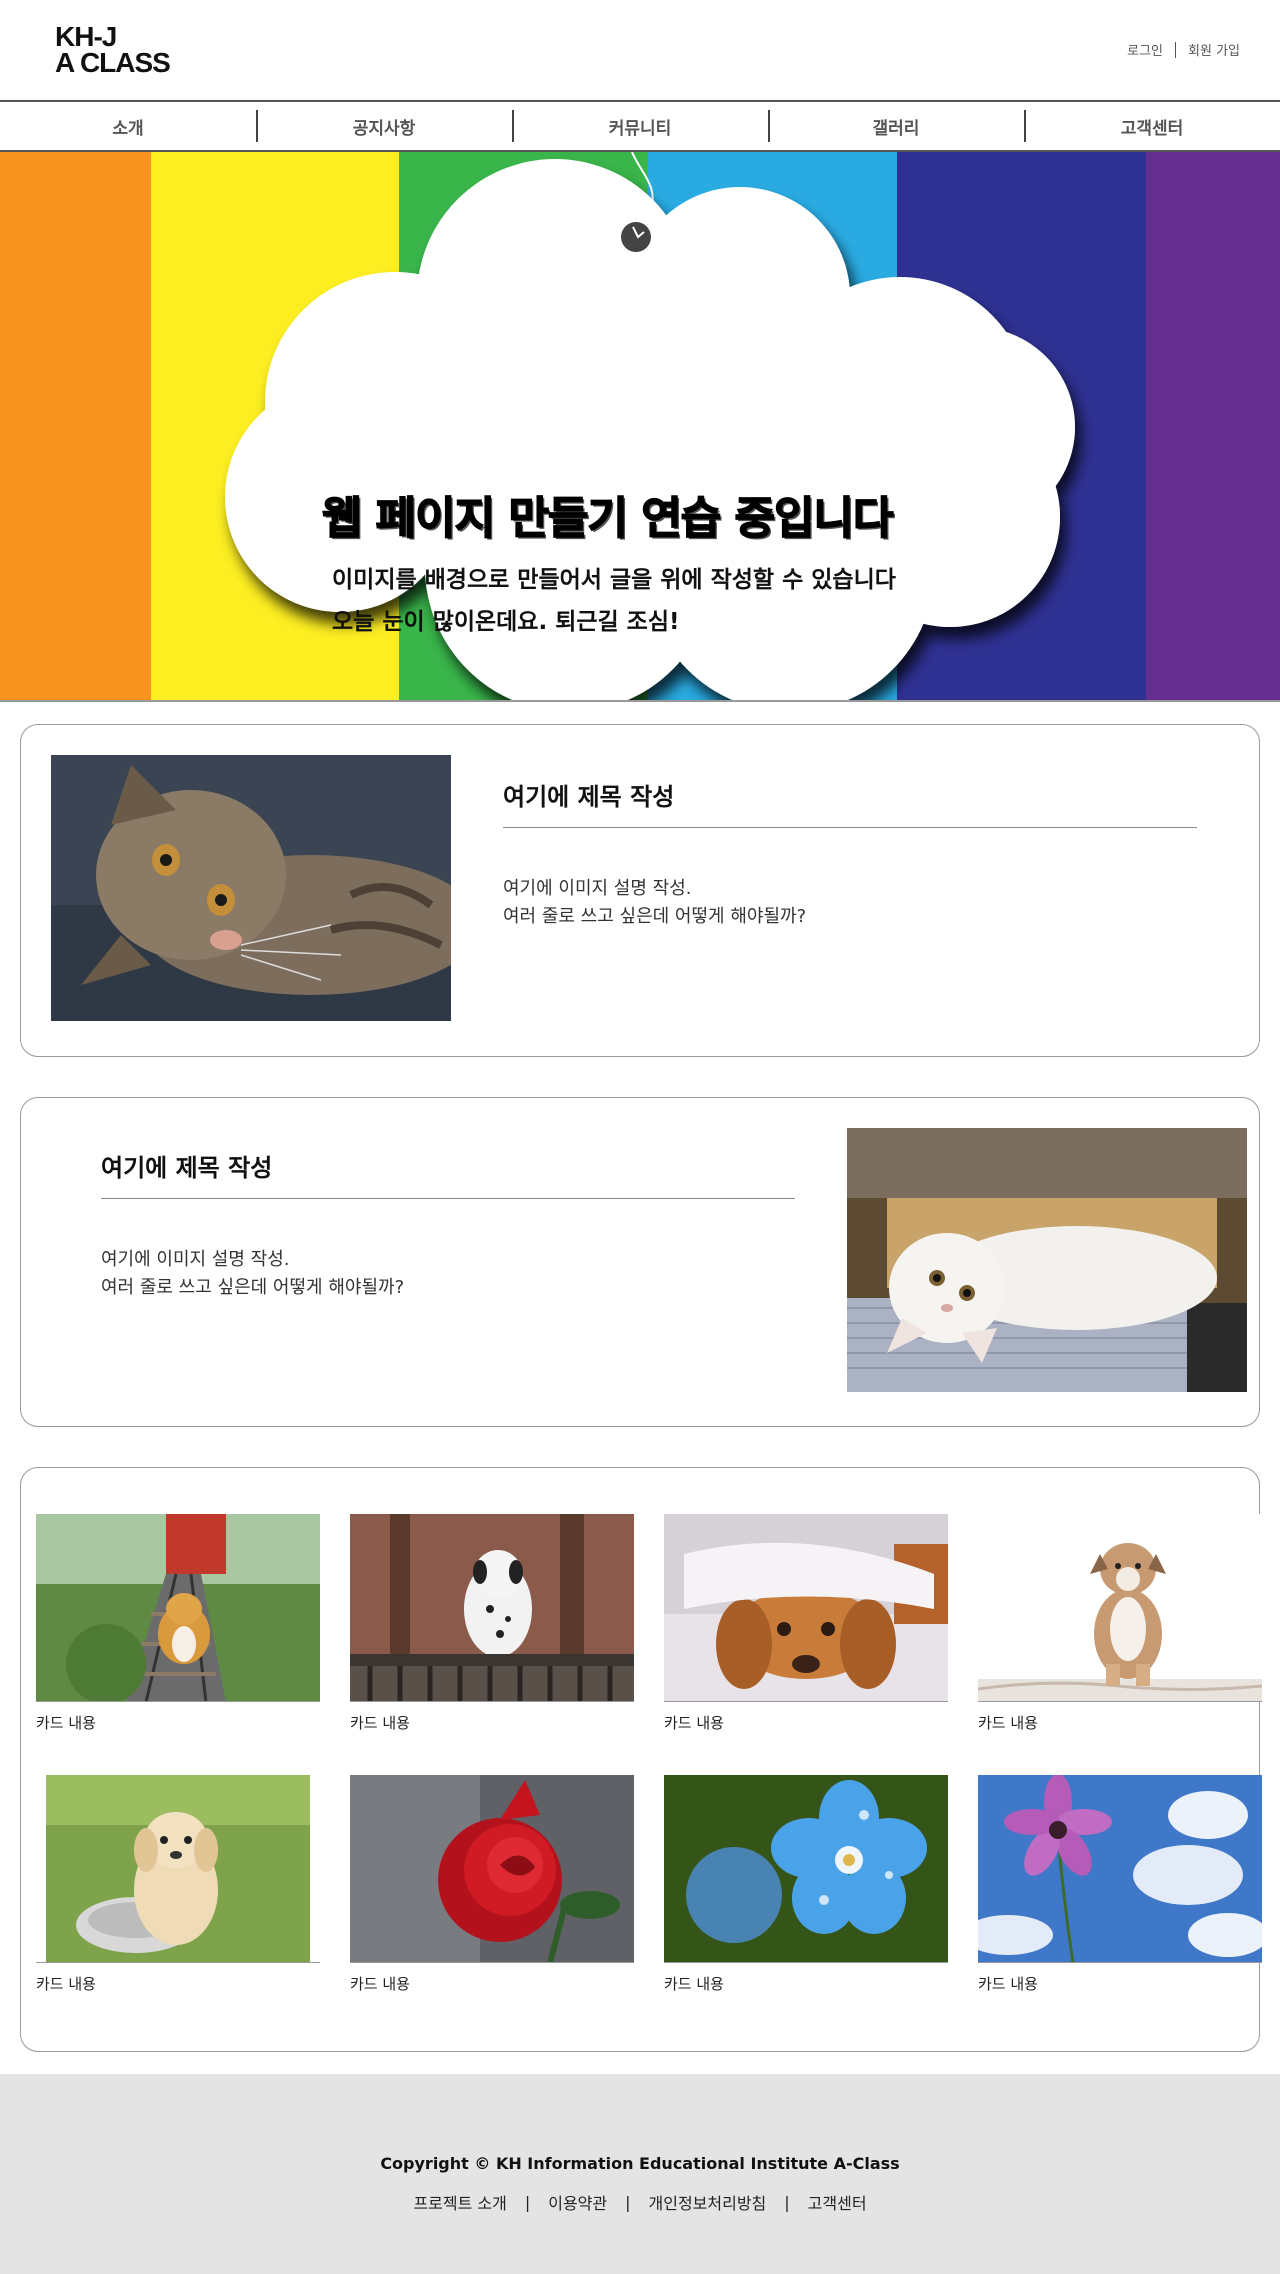 This screenshot has height=2274, width=1280. Describe the element at coordinates (708, 2202) in the screenshot. I see `footer-link-privacy: 개인정보처리방침` at that location.